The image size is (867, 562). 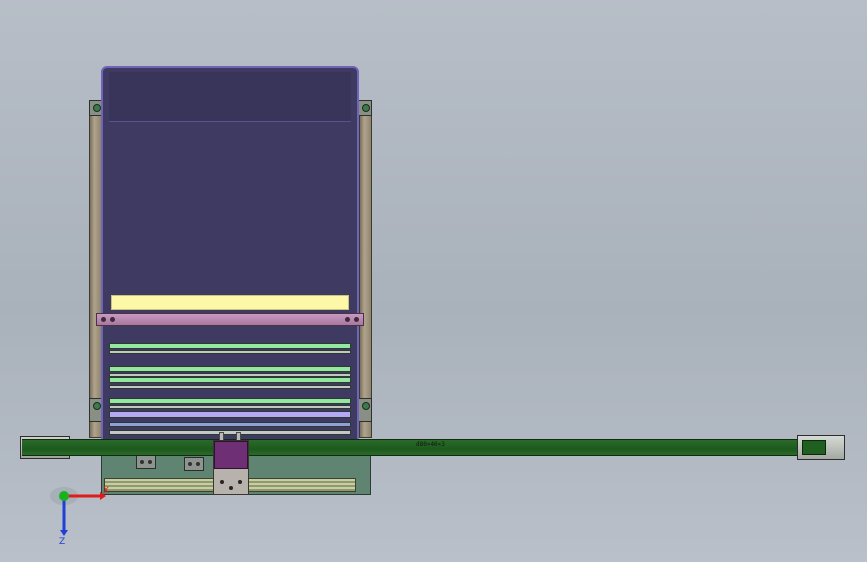 What do you see at coordinates (230, 319) in the screenshot?
I see `crossbar` at bounding box center [230, 319].